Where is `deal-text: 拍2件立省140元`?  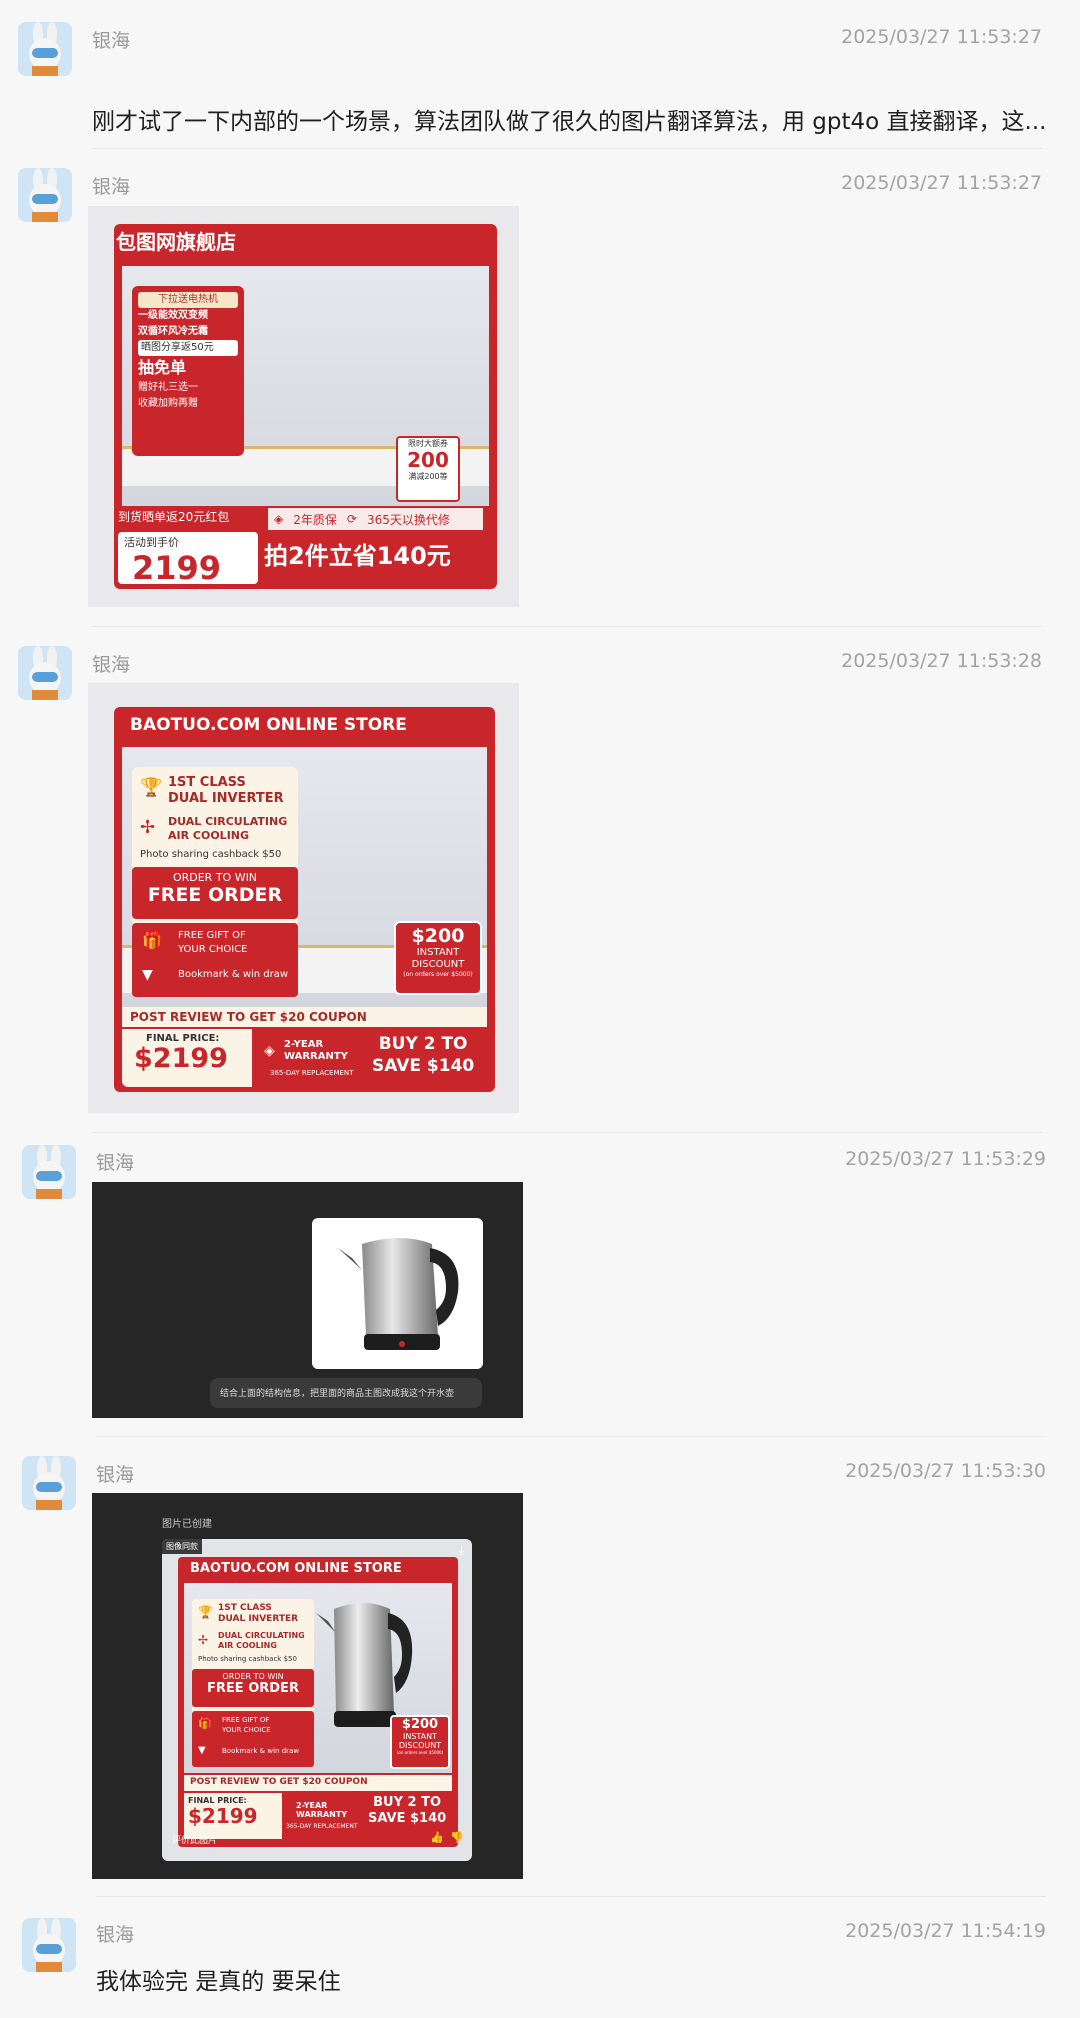
deal-text: 拍2件立省140元 is located at coordinates (357, 556).